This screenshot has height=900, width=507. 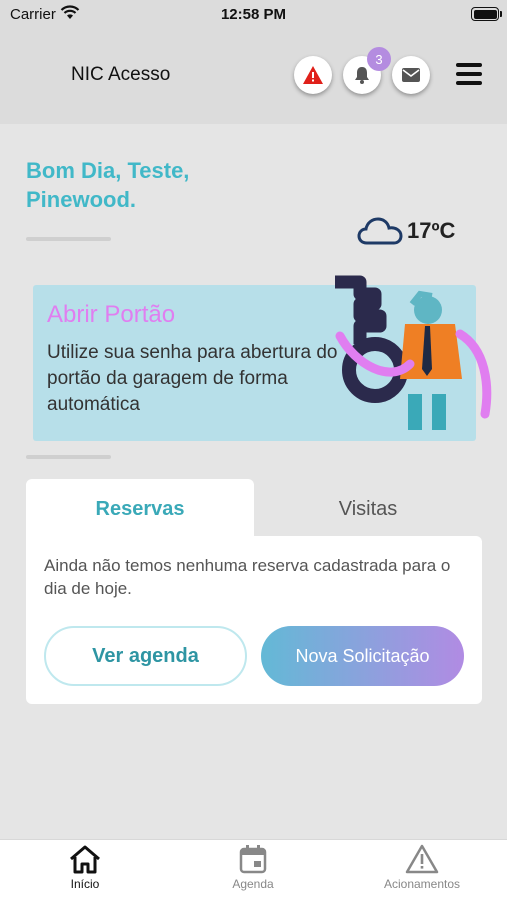 I want to click on cloud-icon, so click(x=380, y=231).